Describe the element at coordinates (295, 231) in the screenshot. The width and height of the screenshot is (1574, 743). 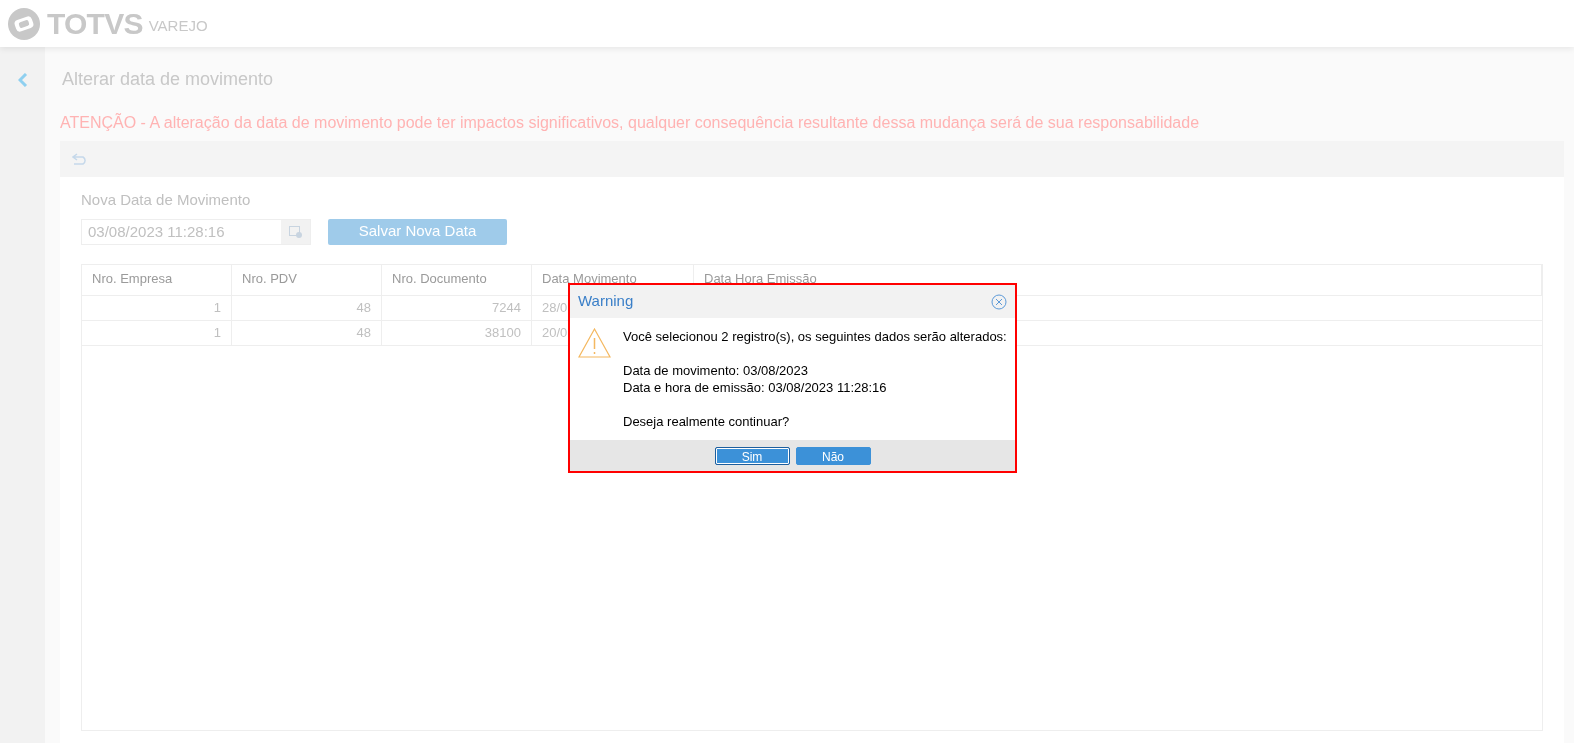
I see `calendar-icon` at that location.